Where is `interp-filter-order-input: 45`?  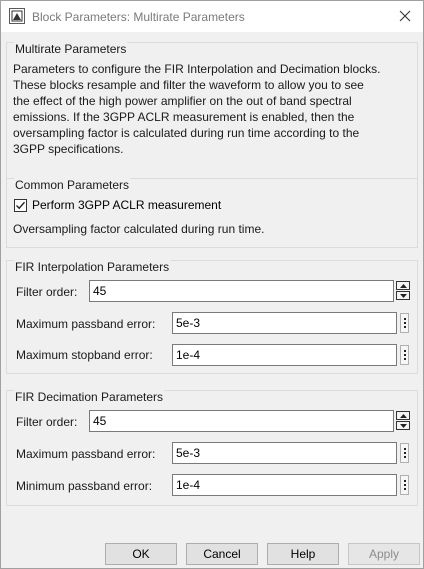
interp-filter-order-input: 45 is located at coordinates (241, 291).